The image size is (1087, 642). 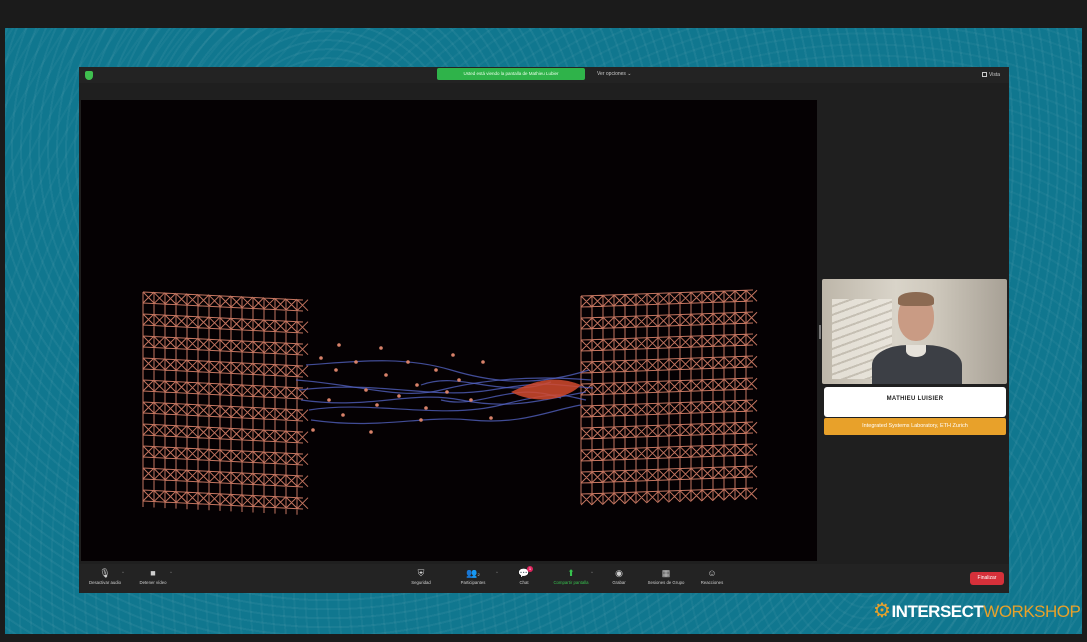 I want to click on breakout-rooms-icon: ▦, so click(x=666, y=573).